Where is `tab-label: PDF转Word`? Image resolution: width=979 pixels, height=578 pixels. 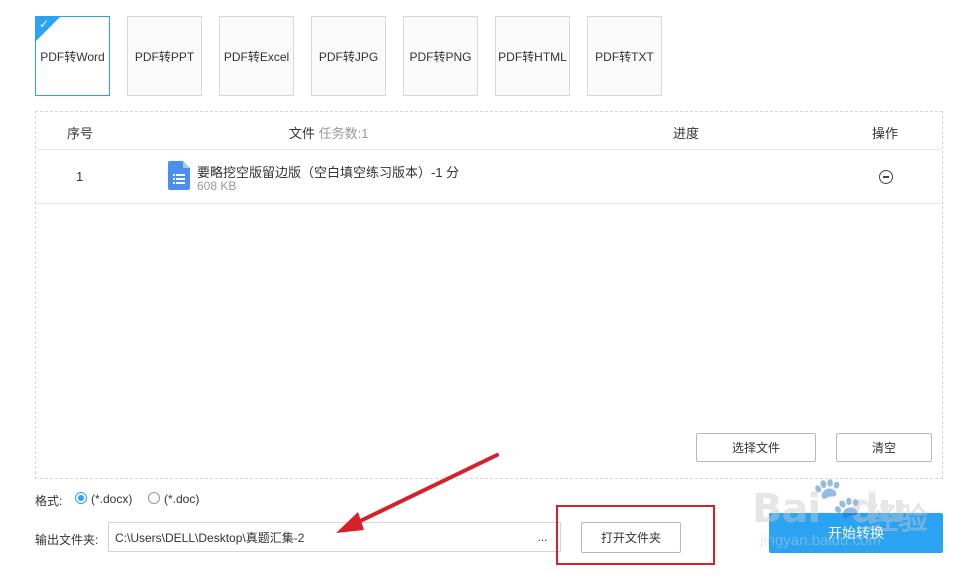
tab-label: PDF转Word is located at coordinates (72, 56).